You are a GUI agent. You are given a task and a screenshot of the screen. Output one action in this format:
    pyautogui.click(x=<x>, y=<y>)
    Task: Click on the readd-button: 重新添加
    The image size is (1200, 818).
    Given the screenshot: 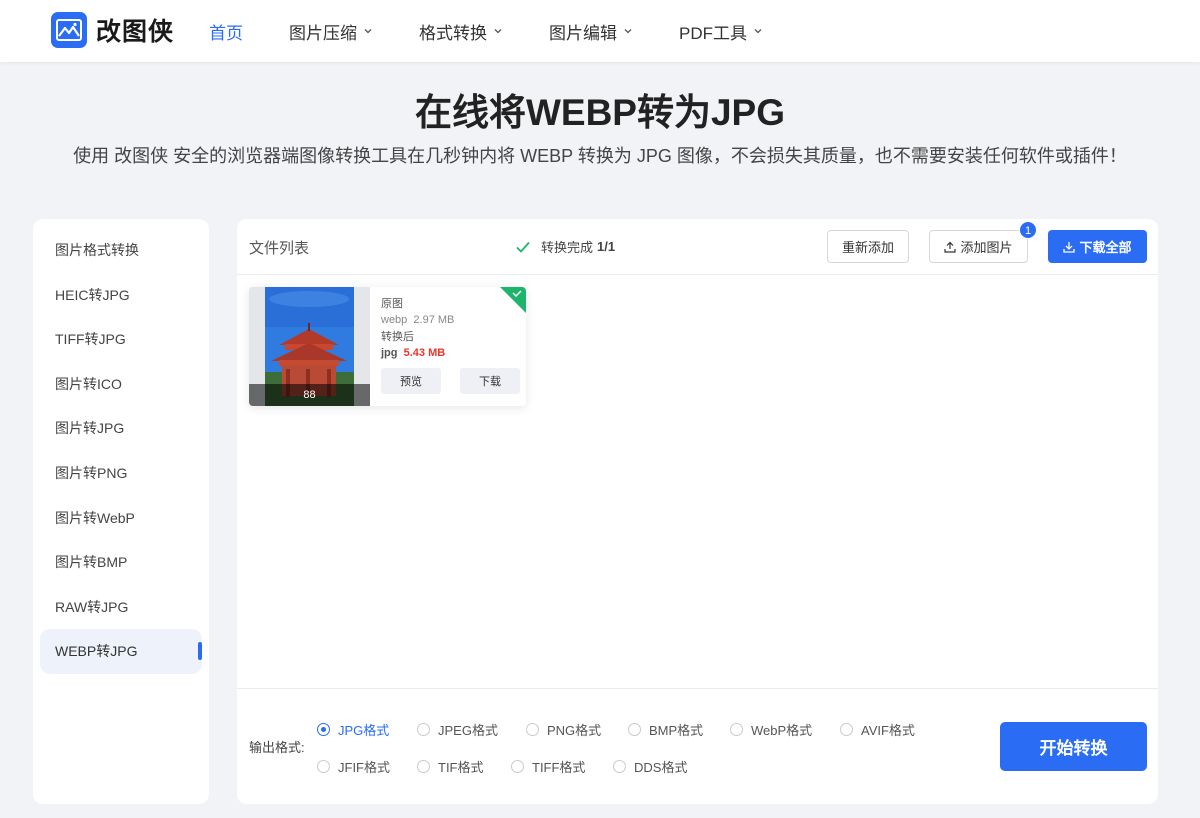 What is the action you would take?
    pyautogui.click(x=868, y=246)
    